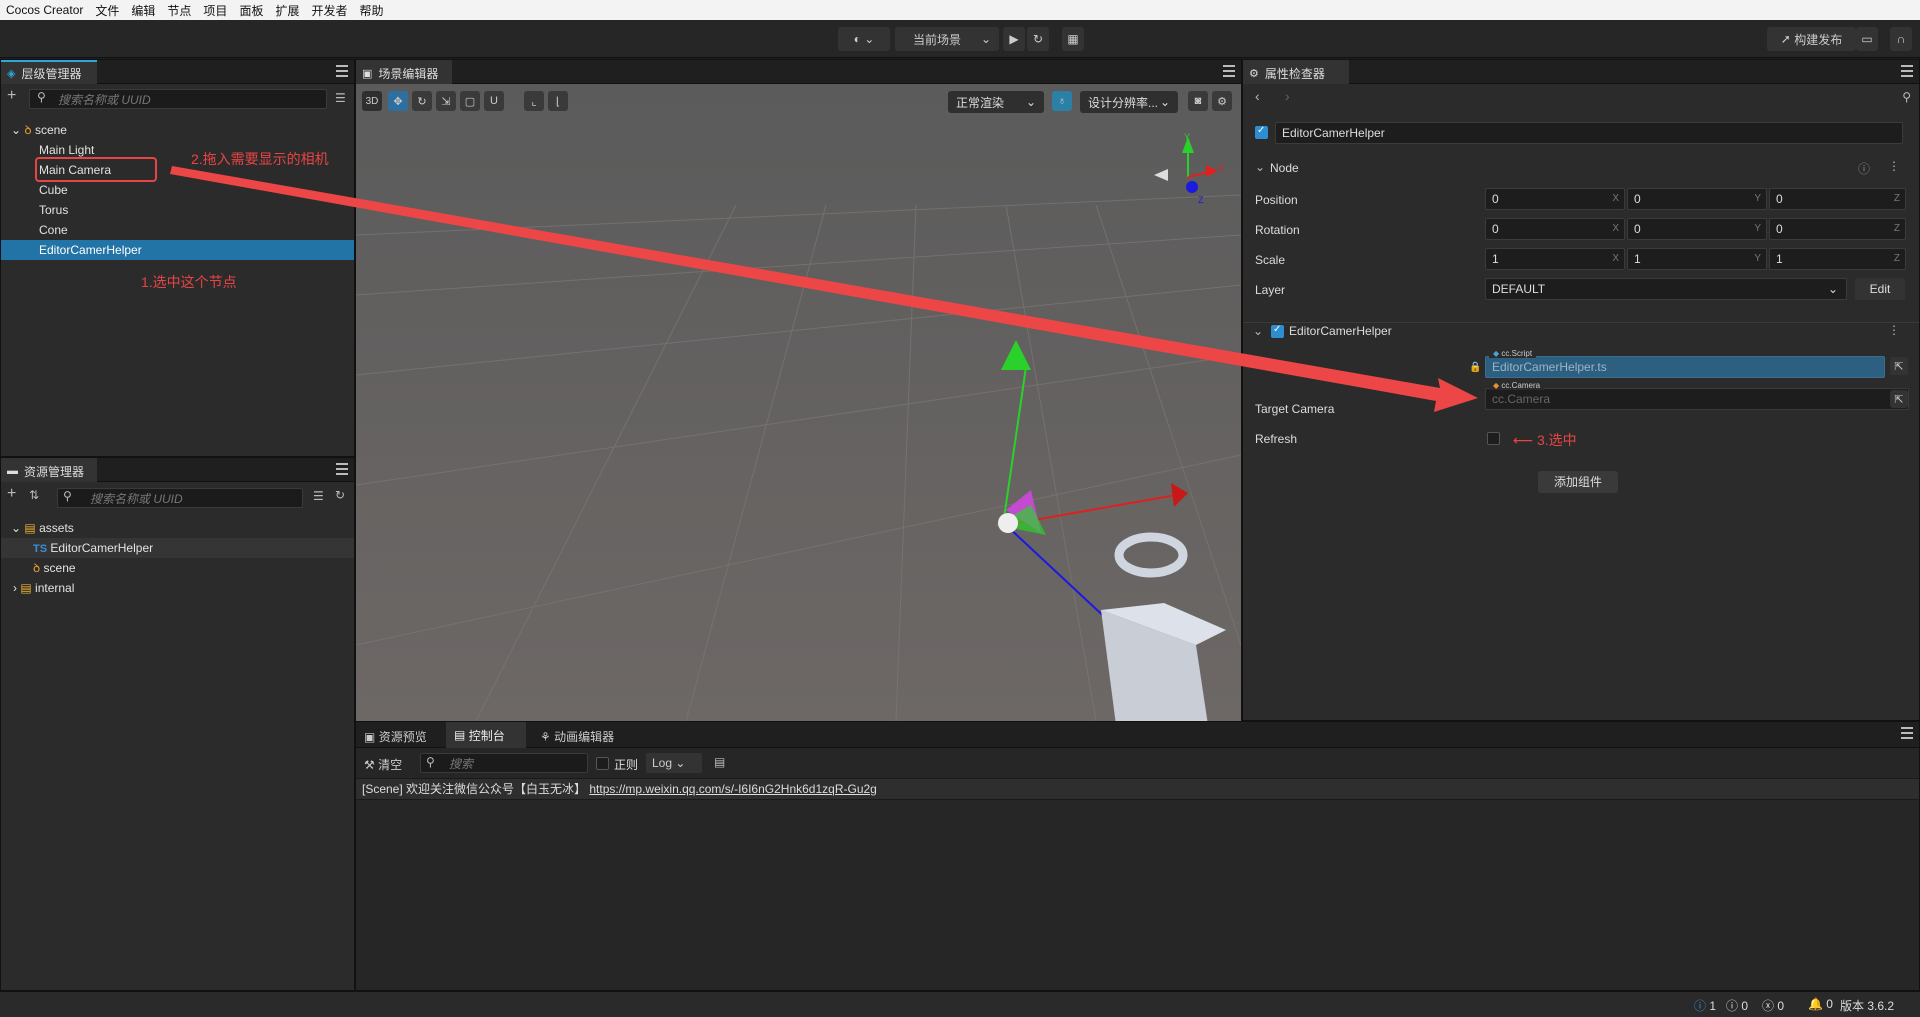 This screenshot has width=1920, height=1017. What do you see at coordinates (251, 10) in the screenshot?
I see `menu-panel: 面板` at bounding box center [251, 10].